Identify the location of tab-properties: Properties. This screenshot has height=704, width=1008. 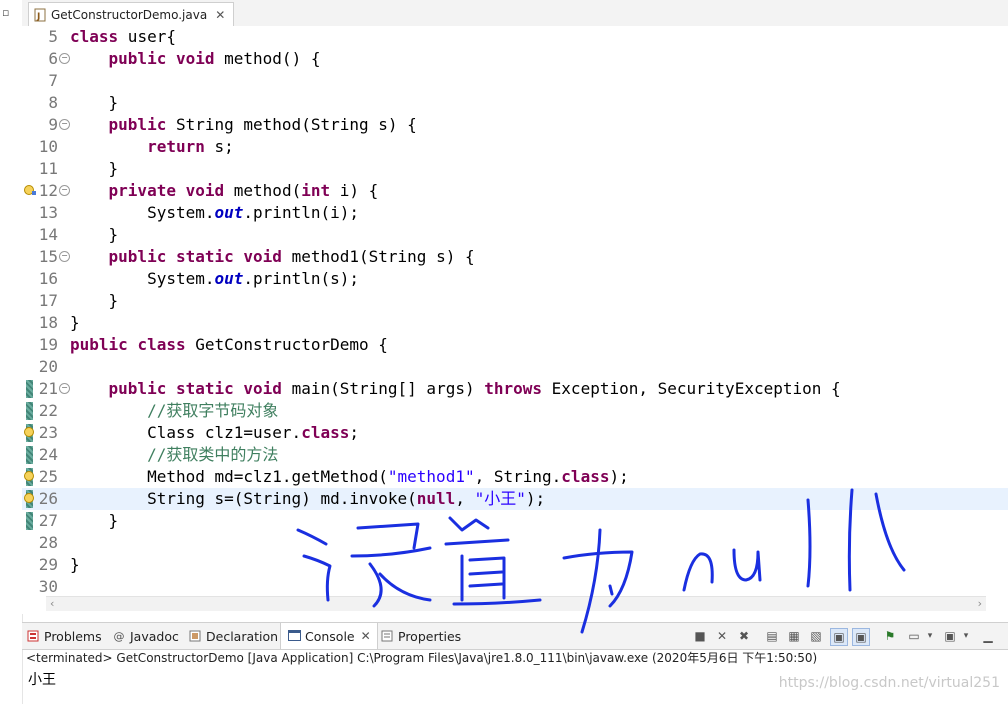
(420, 636).